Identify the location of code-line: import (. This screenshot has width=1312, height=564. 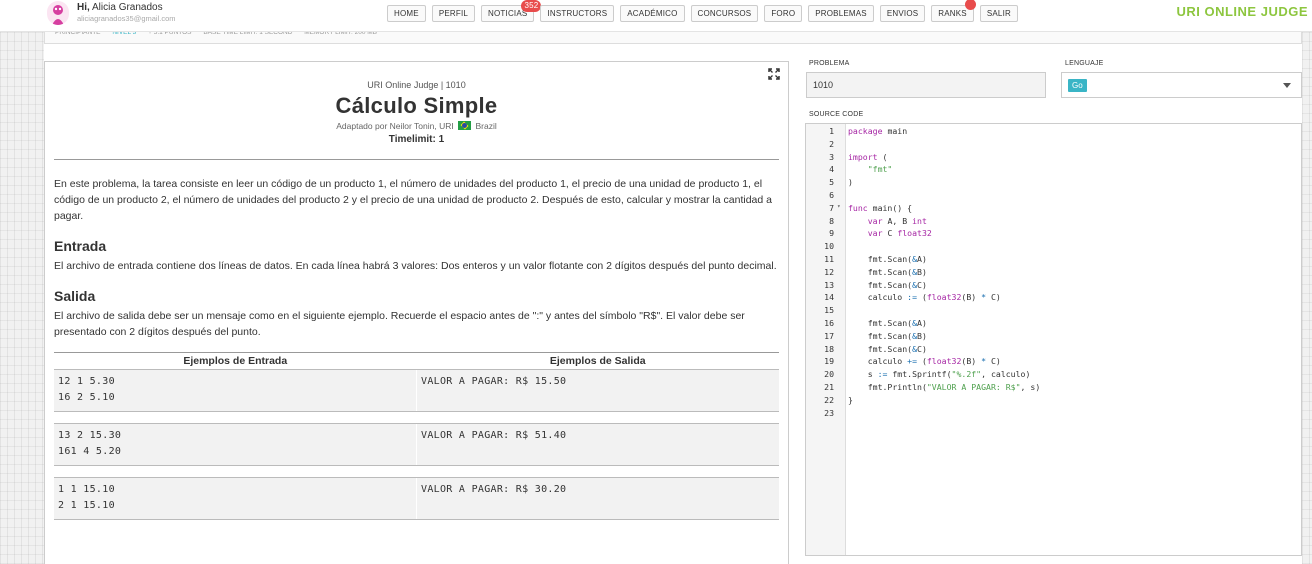
(867, 157).